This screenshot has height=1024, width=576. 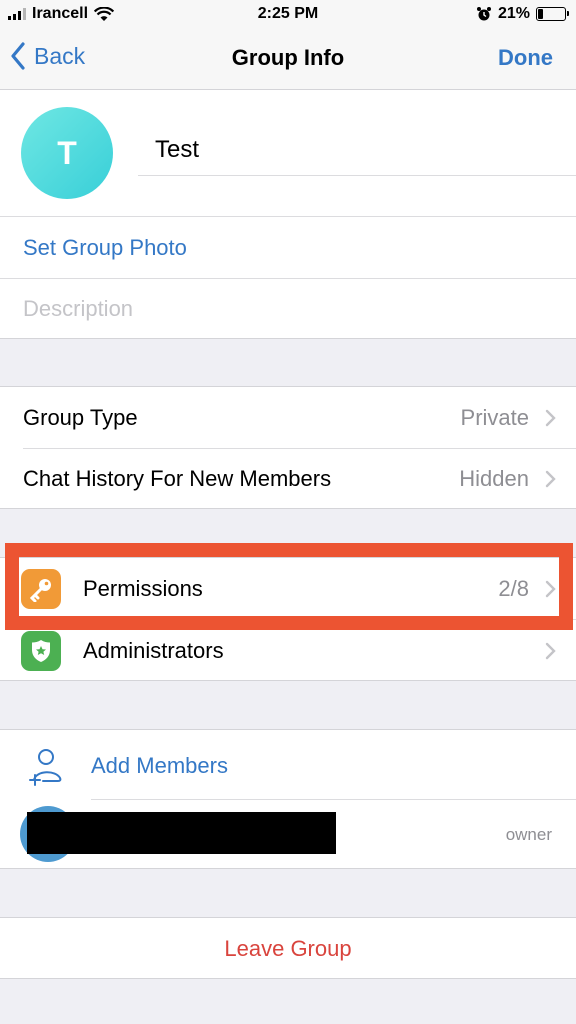 I want to click on leave-group-label: Leave Group, so click(x=288, y=948).